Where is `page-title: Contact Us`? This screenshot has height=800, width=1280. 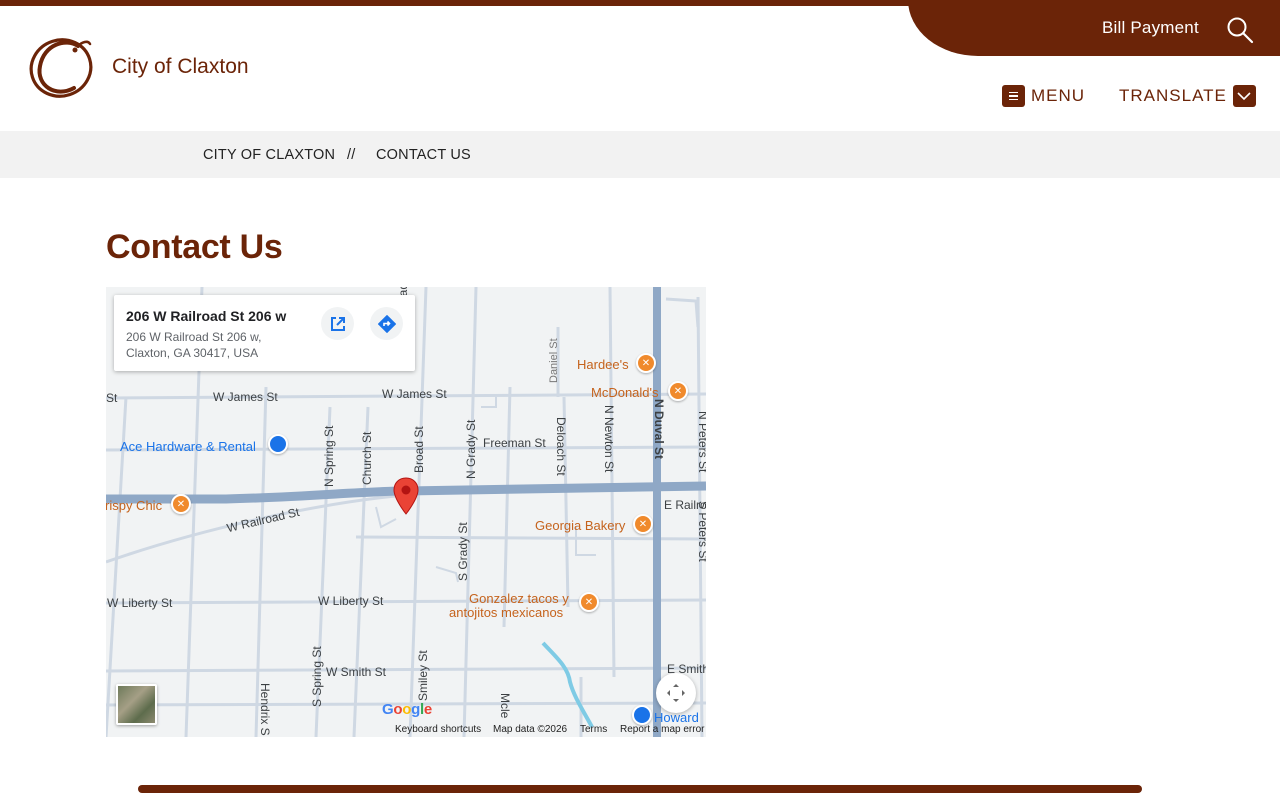 page-title: Contact Us is located at coordinates (194, 247).